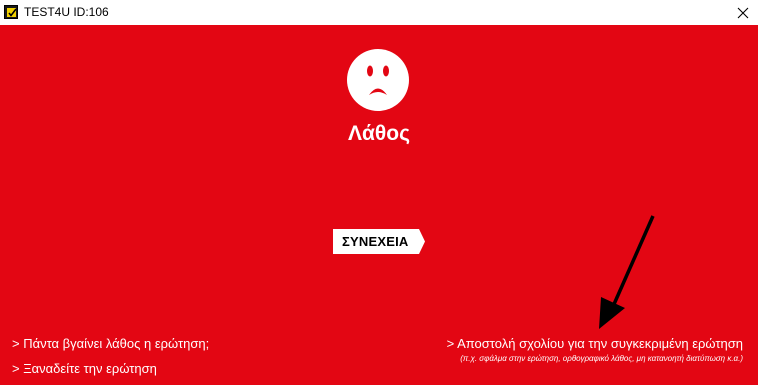 The width and height of the screenshot is (758, 385). I want to click on always-wrong-link: > Πάντα βγαίνει λάθος η ερώτηση;, so click(110, 344).